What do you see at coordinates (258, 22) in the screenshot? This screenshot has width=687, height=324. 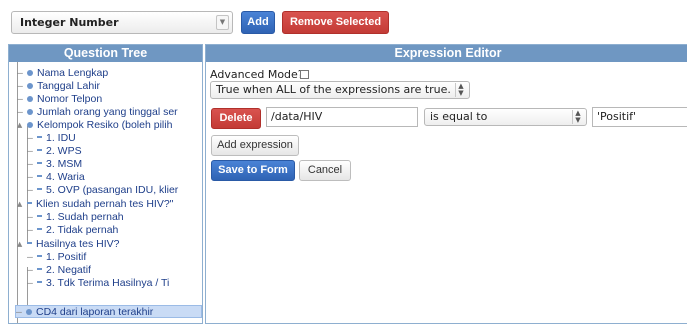 I see `add-button: Add` at bounding box center [258, 22].